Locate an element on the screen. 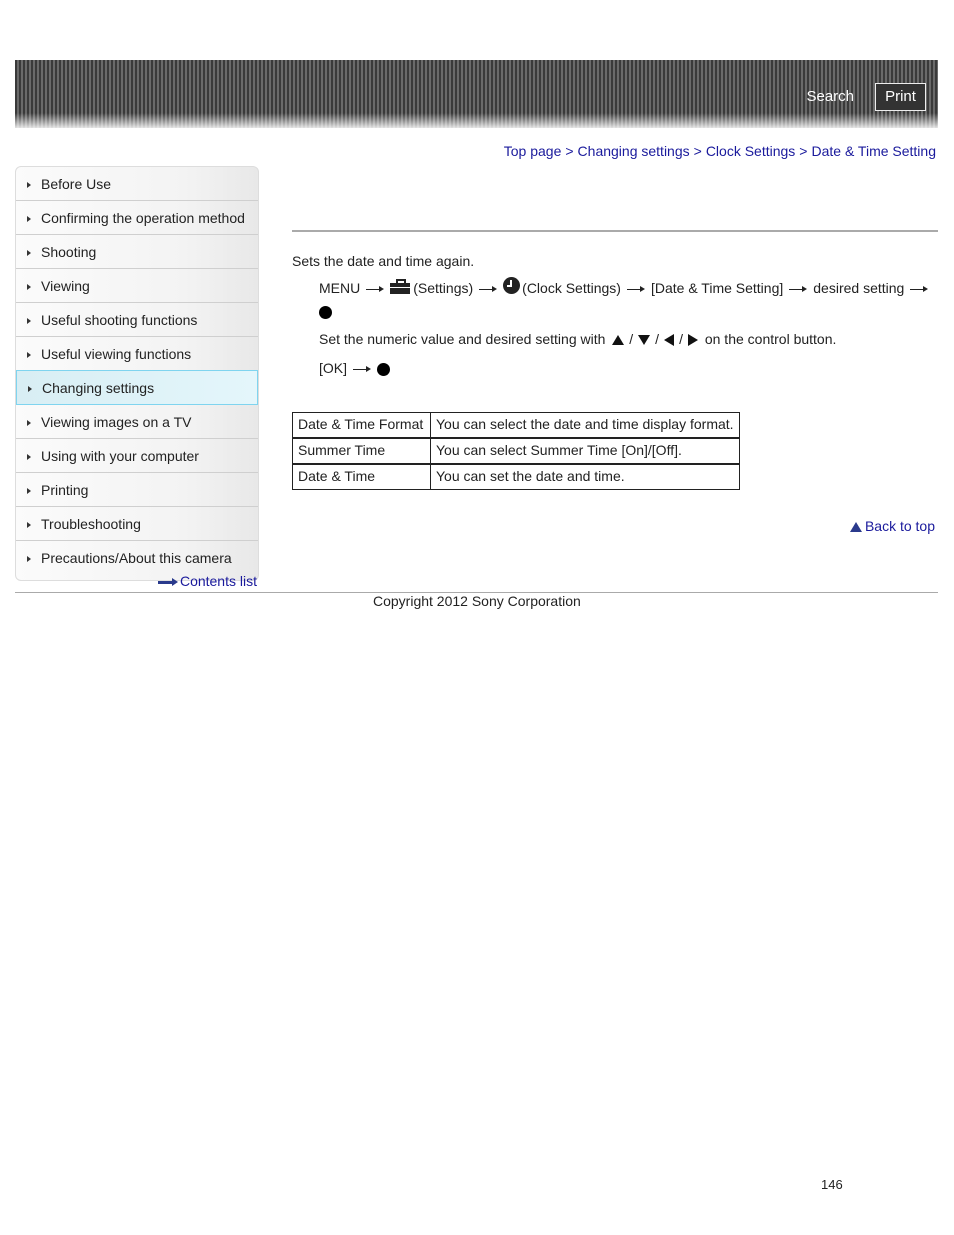  left-triangle-icon is located at coordinates (669, 340).